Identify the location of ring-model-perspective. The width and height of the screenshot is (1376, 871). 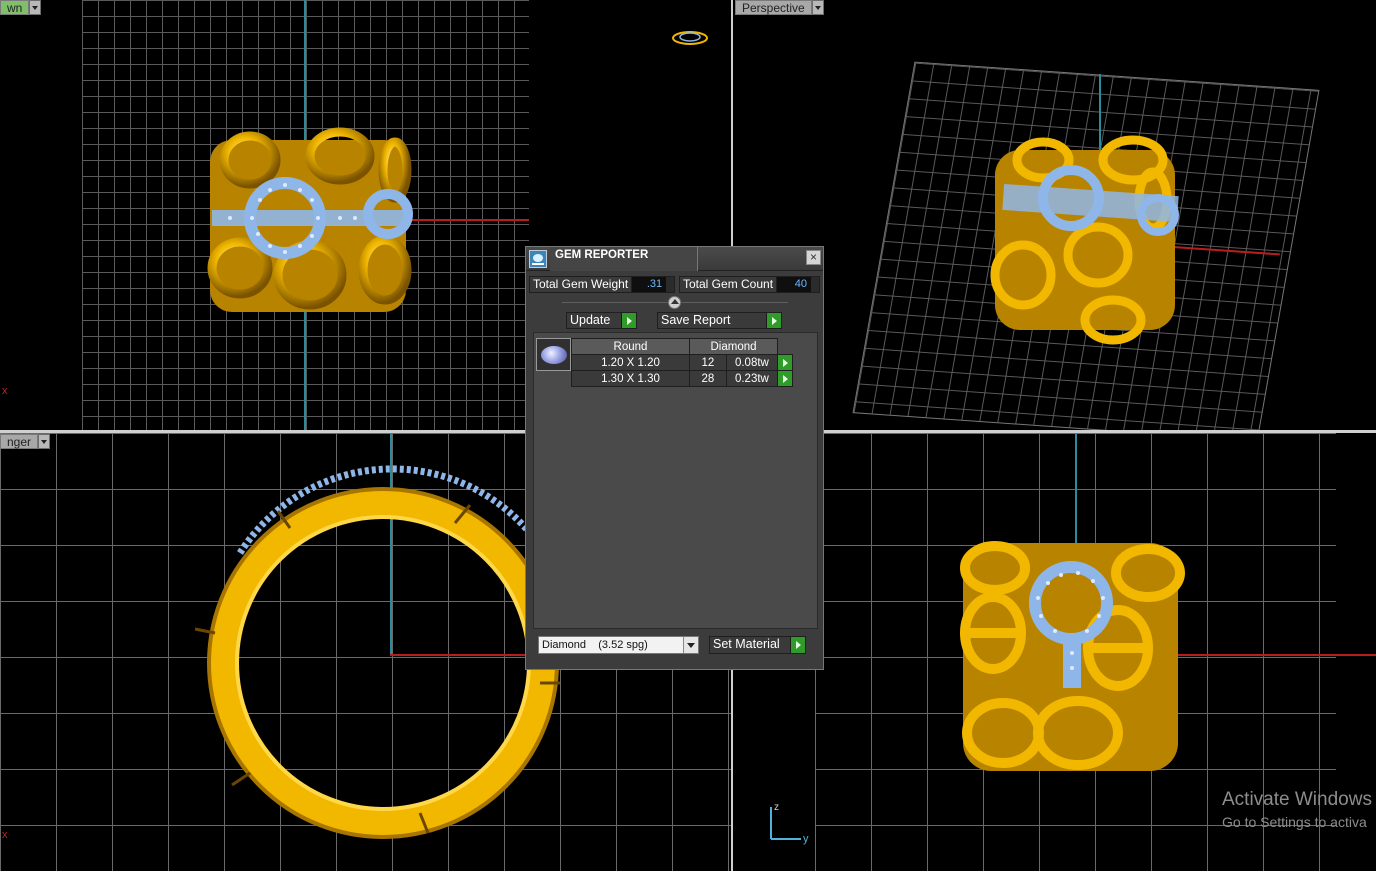
(1084, 240).